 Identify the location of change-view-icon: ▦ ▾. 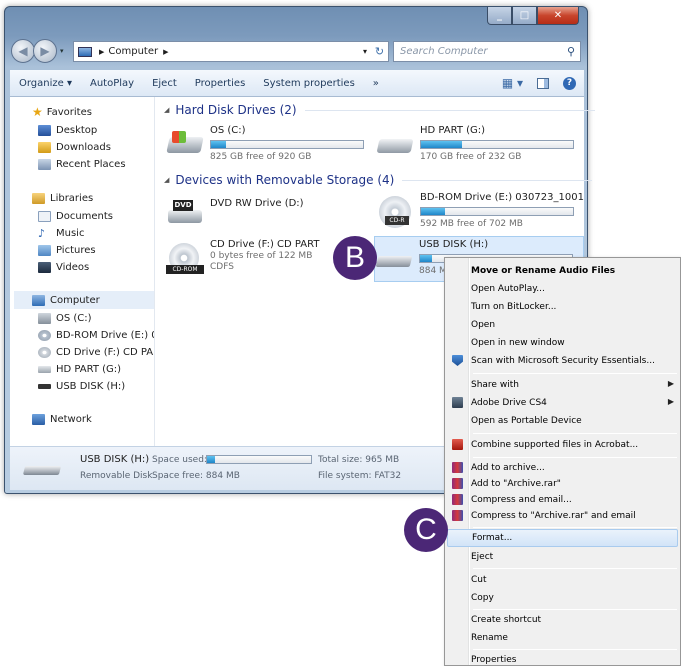
(512, 83).